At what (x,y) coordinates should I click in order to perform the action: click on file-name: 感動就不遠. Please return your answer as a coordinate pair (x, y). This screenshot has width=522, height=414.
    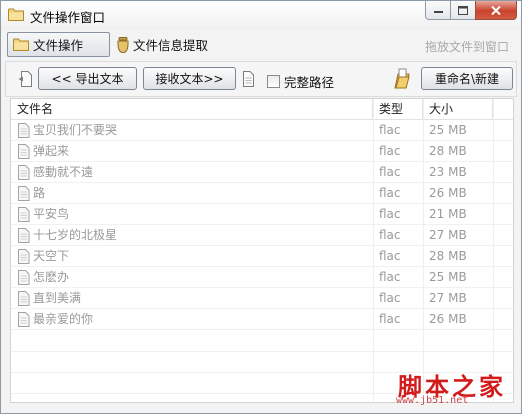
    Looking at the image, I should click on (63, 172).